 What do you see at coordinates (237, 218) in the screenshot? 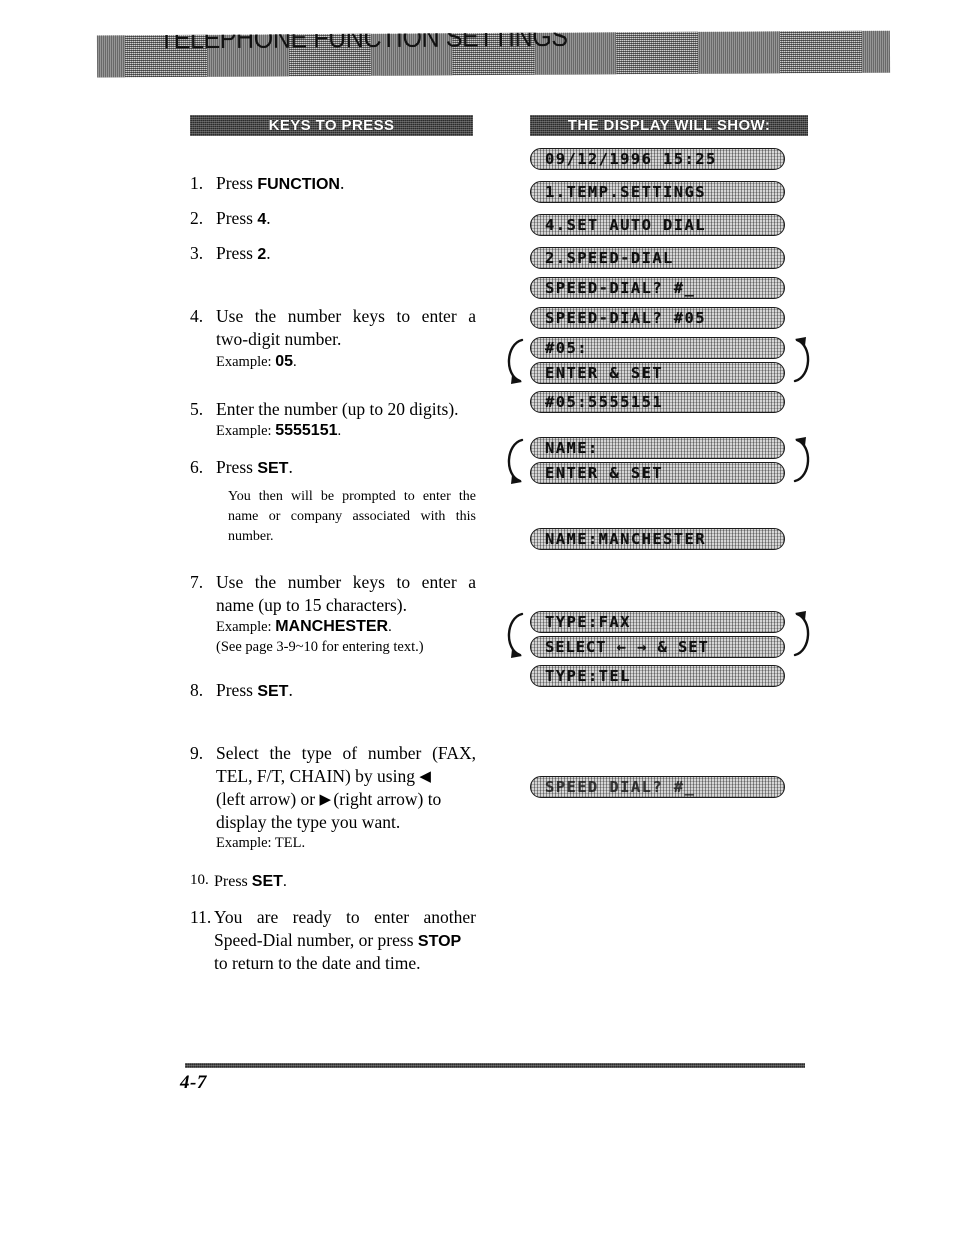
I see `step-2-prefix: Press` at bounding box center [237, 218].